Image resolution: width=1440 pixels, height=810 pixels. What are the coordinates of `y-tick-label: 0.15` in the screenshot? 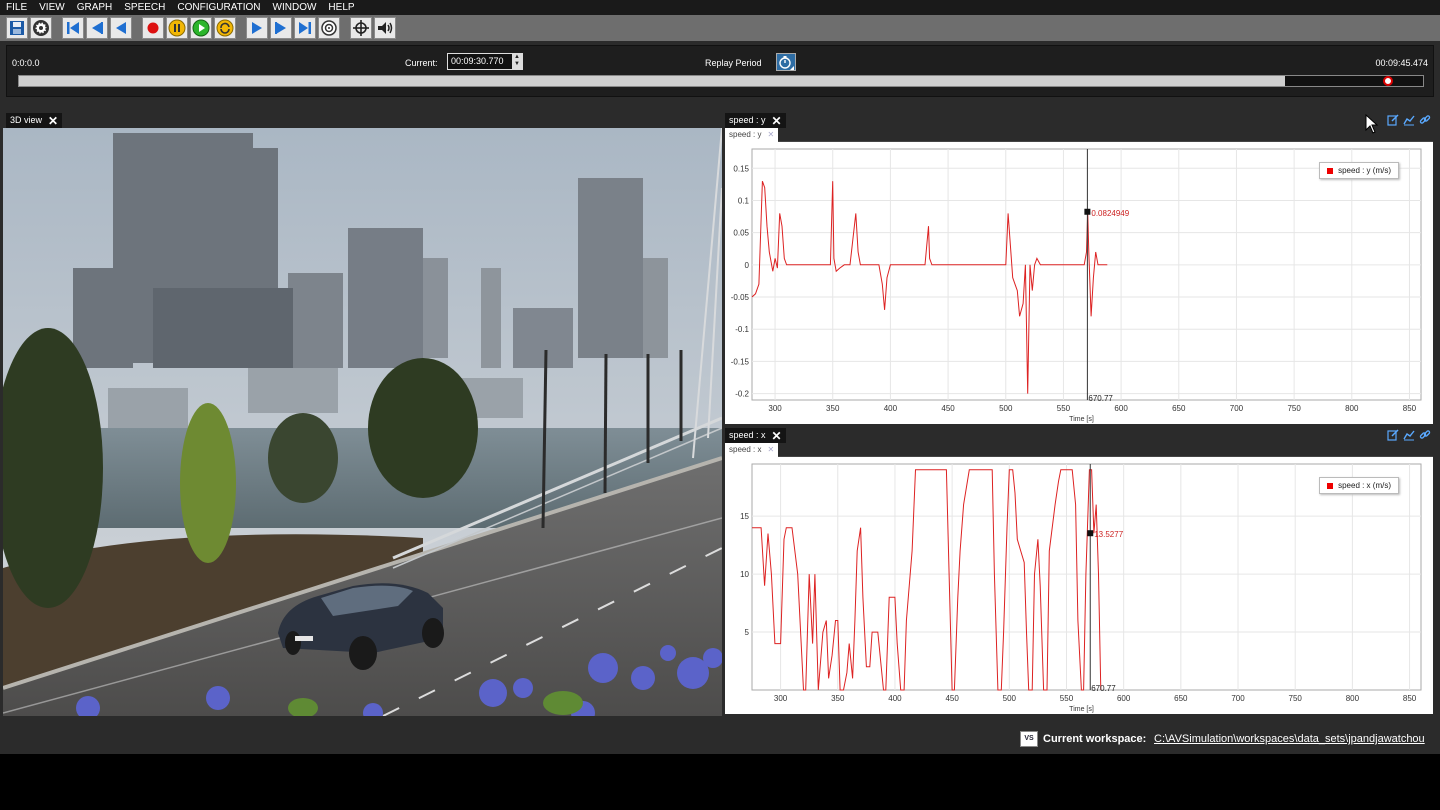 It's located at (741, 168).